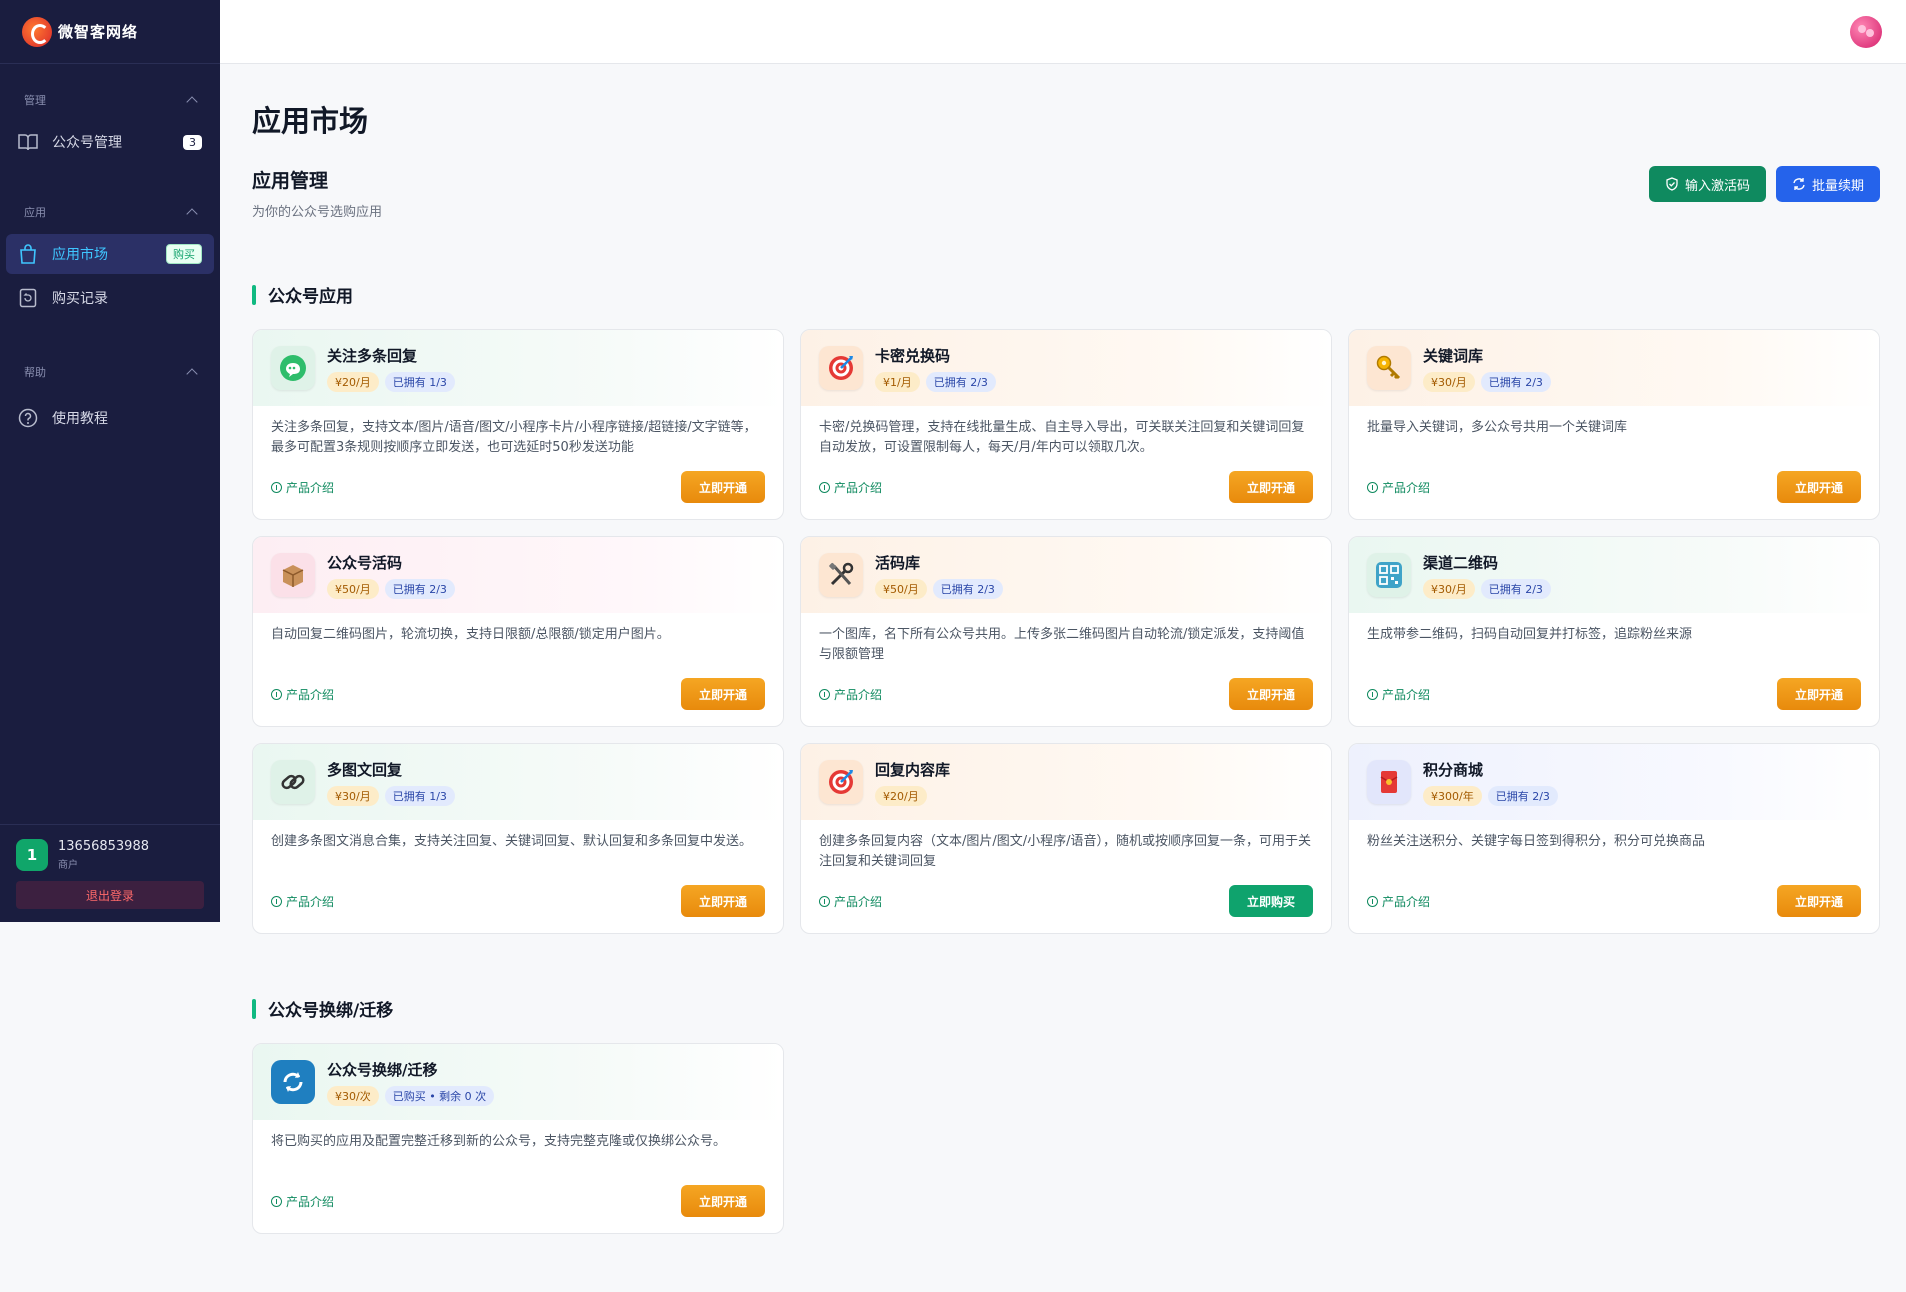 The width and height of the screenshot is (1906, 1292). I want to click on buy-badge: 购买, so click(184, 254).